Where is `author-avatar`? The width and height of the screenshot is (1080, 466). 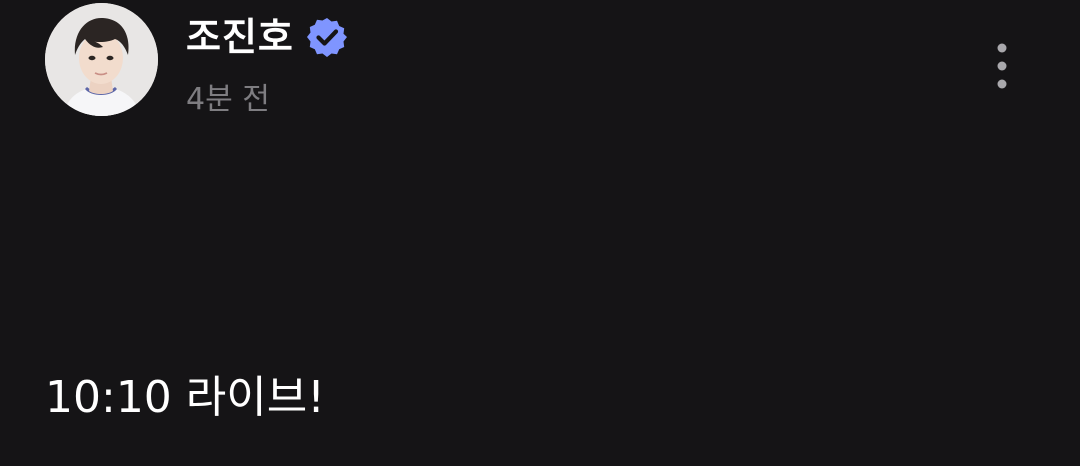 author-avatar is located at coordinates (101, 59).